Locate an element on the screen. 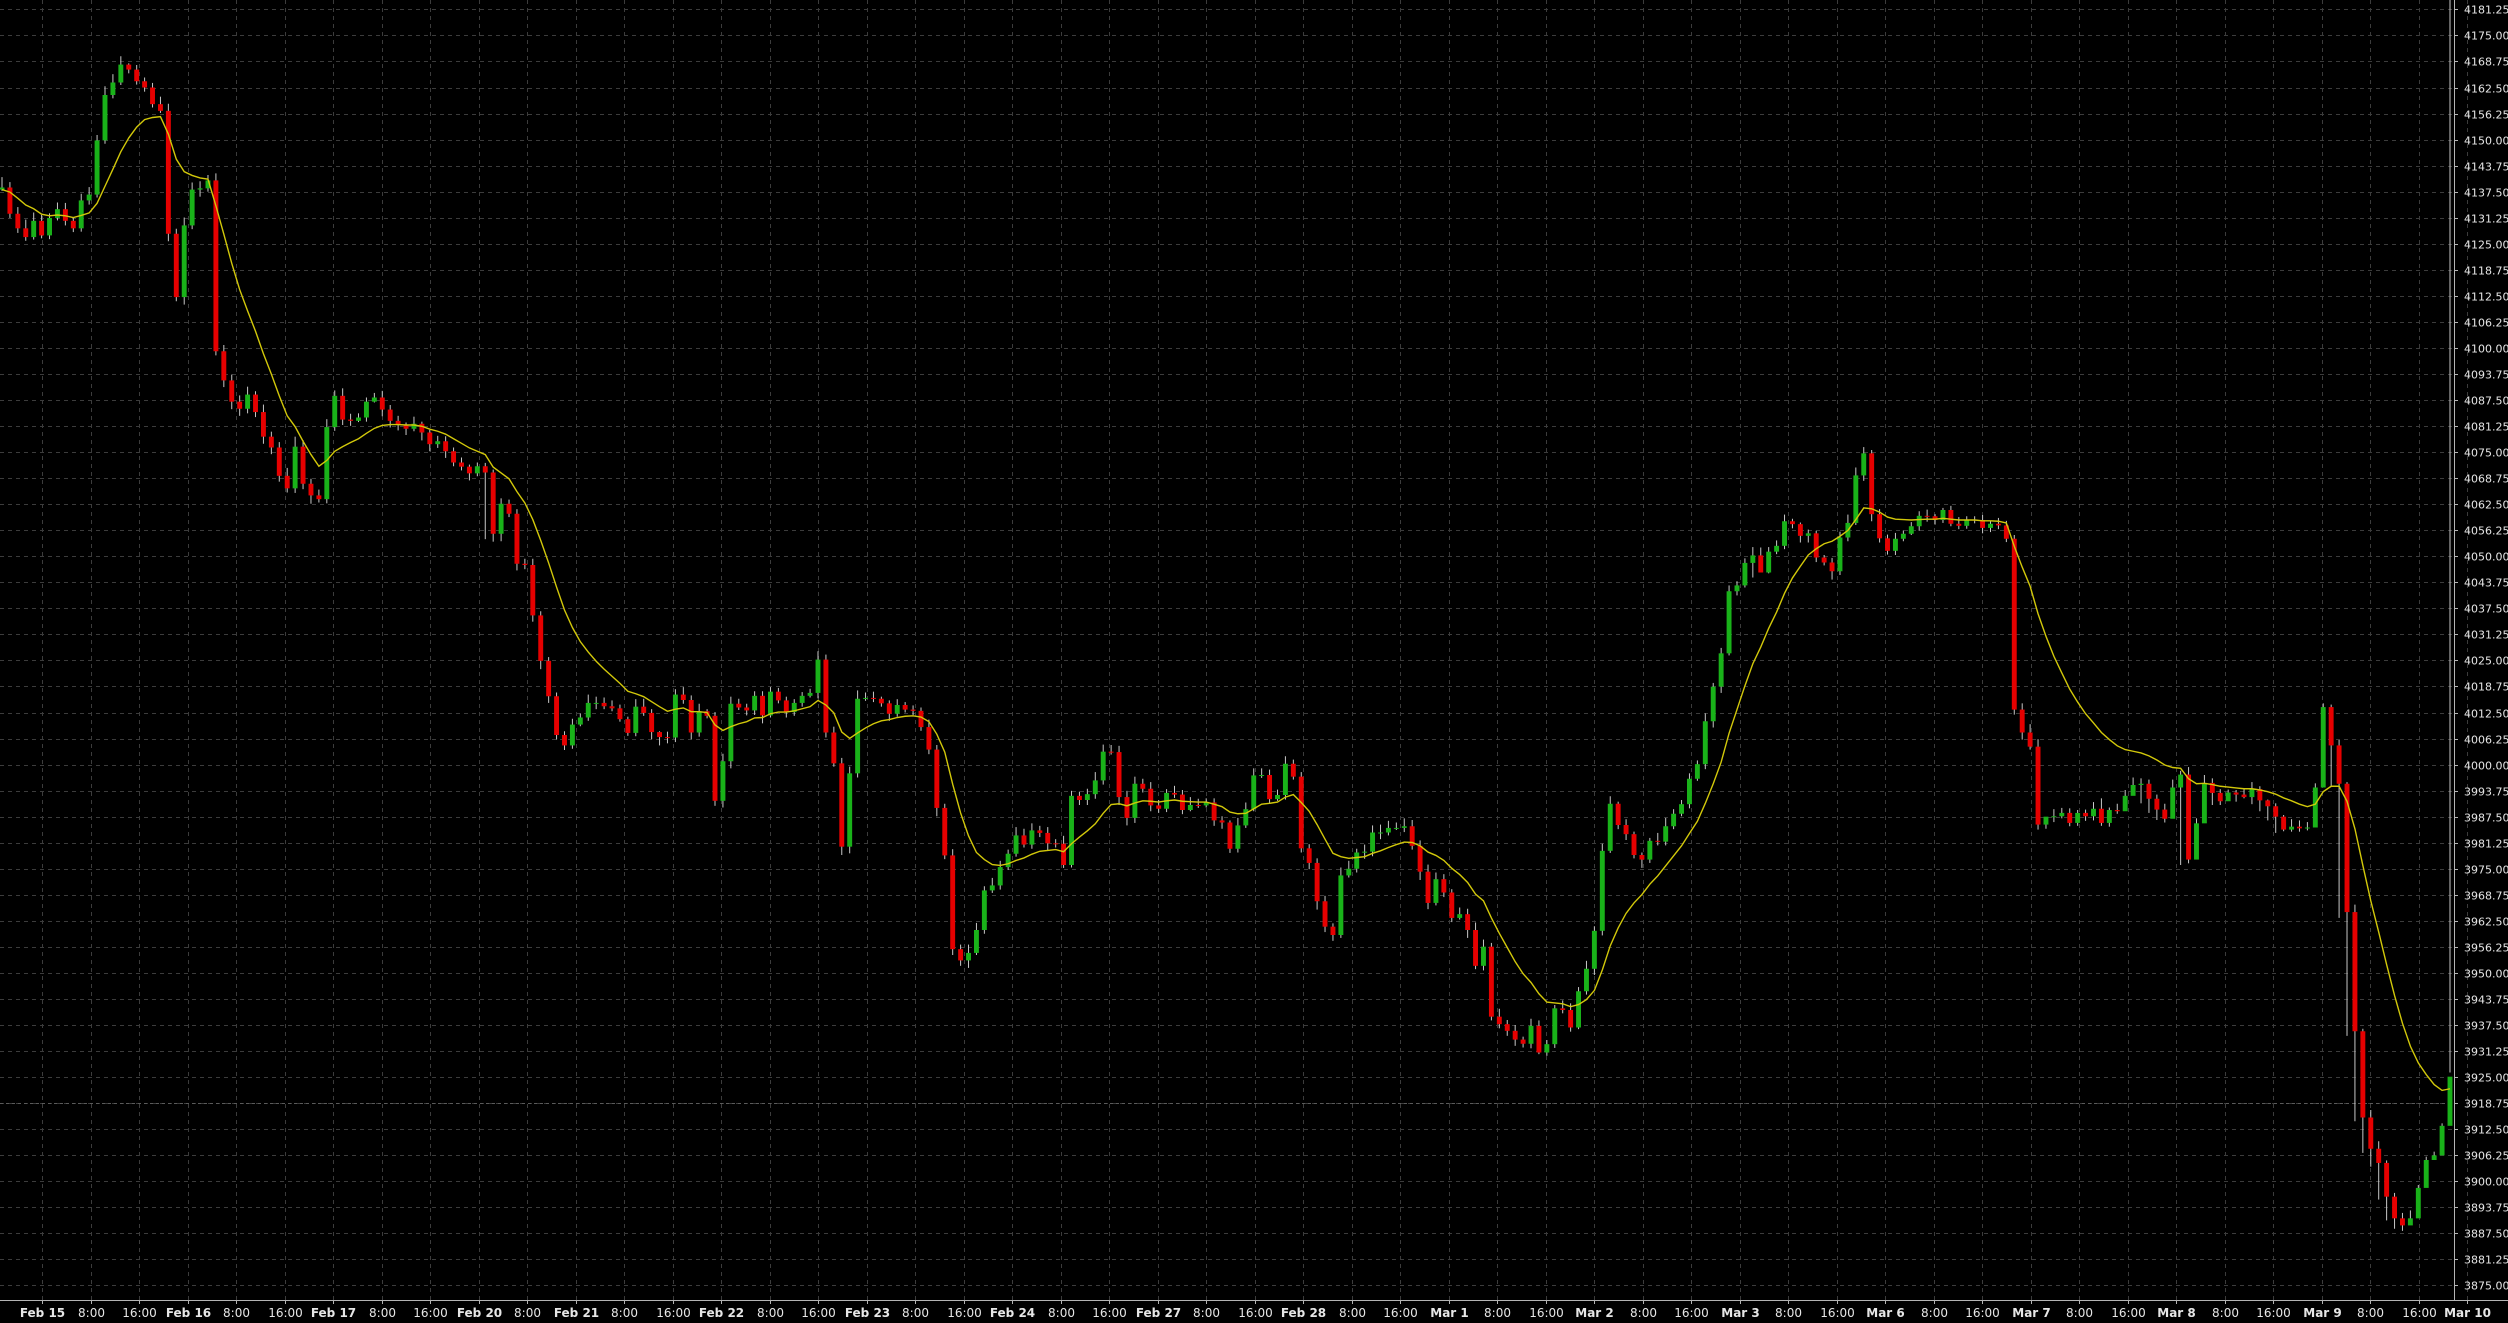  x-tick-label: Mar 1 is located at coordinates (1449, 1313).